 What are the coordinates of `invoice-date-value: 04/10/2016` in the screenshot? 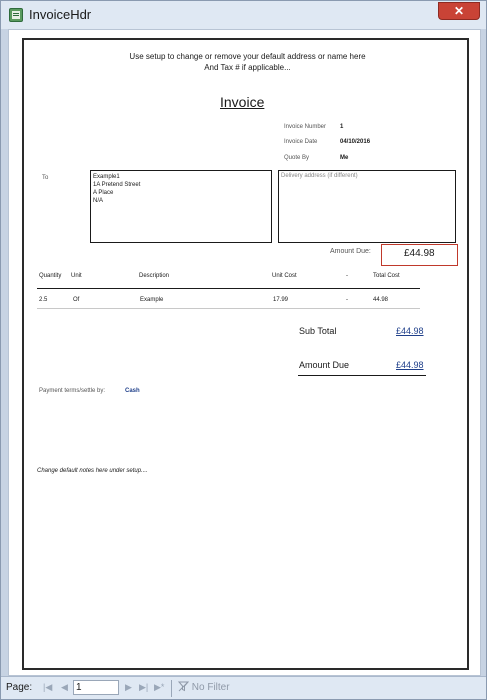 It's located at (355, 142).